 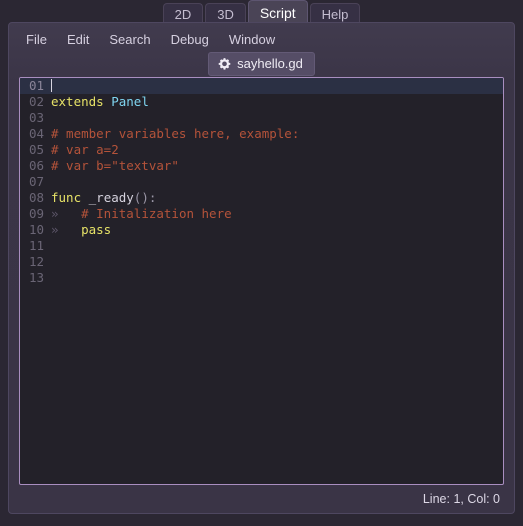 What do you see at coordinates (36, 39) in the screenshot?
I see `menu-file: File` at bounding box center [36, 39].